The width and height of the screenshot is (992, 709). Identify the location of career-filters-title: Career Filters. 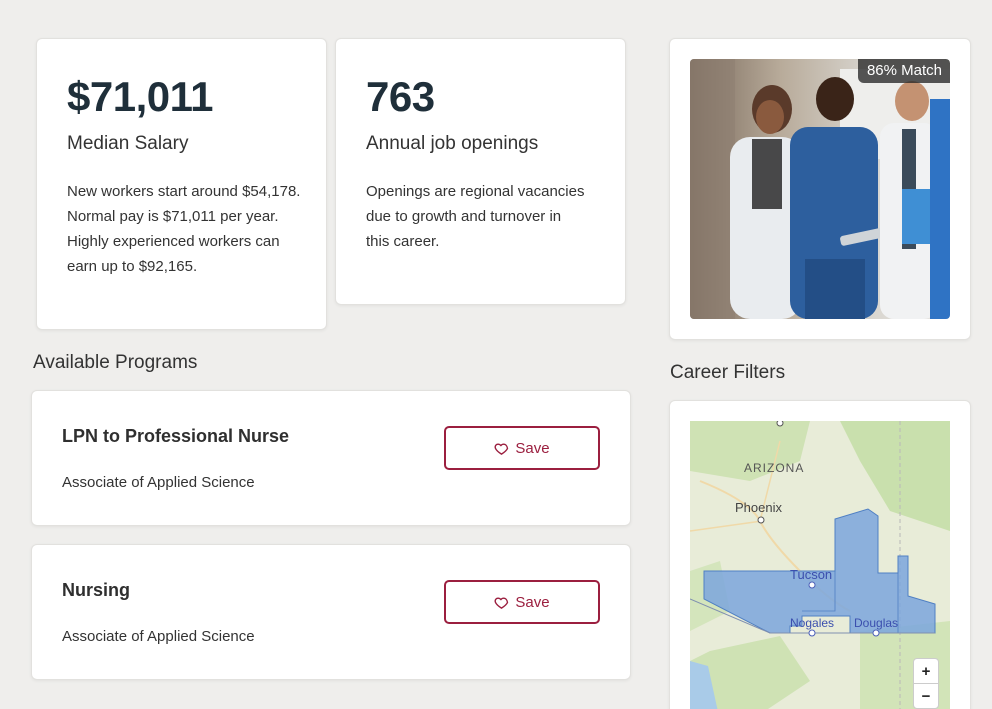
(728, 372).